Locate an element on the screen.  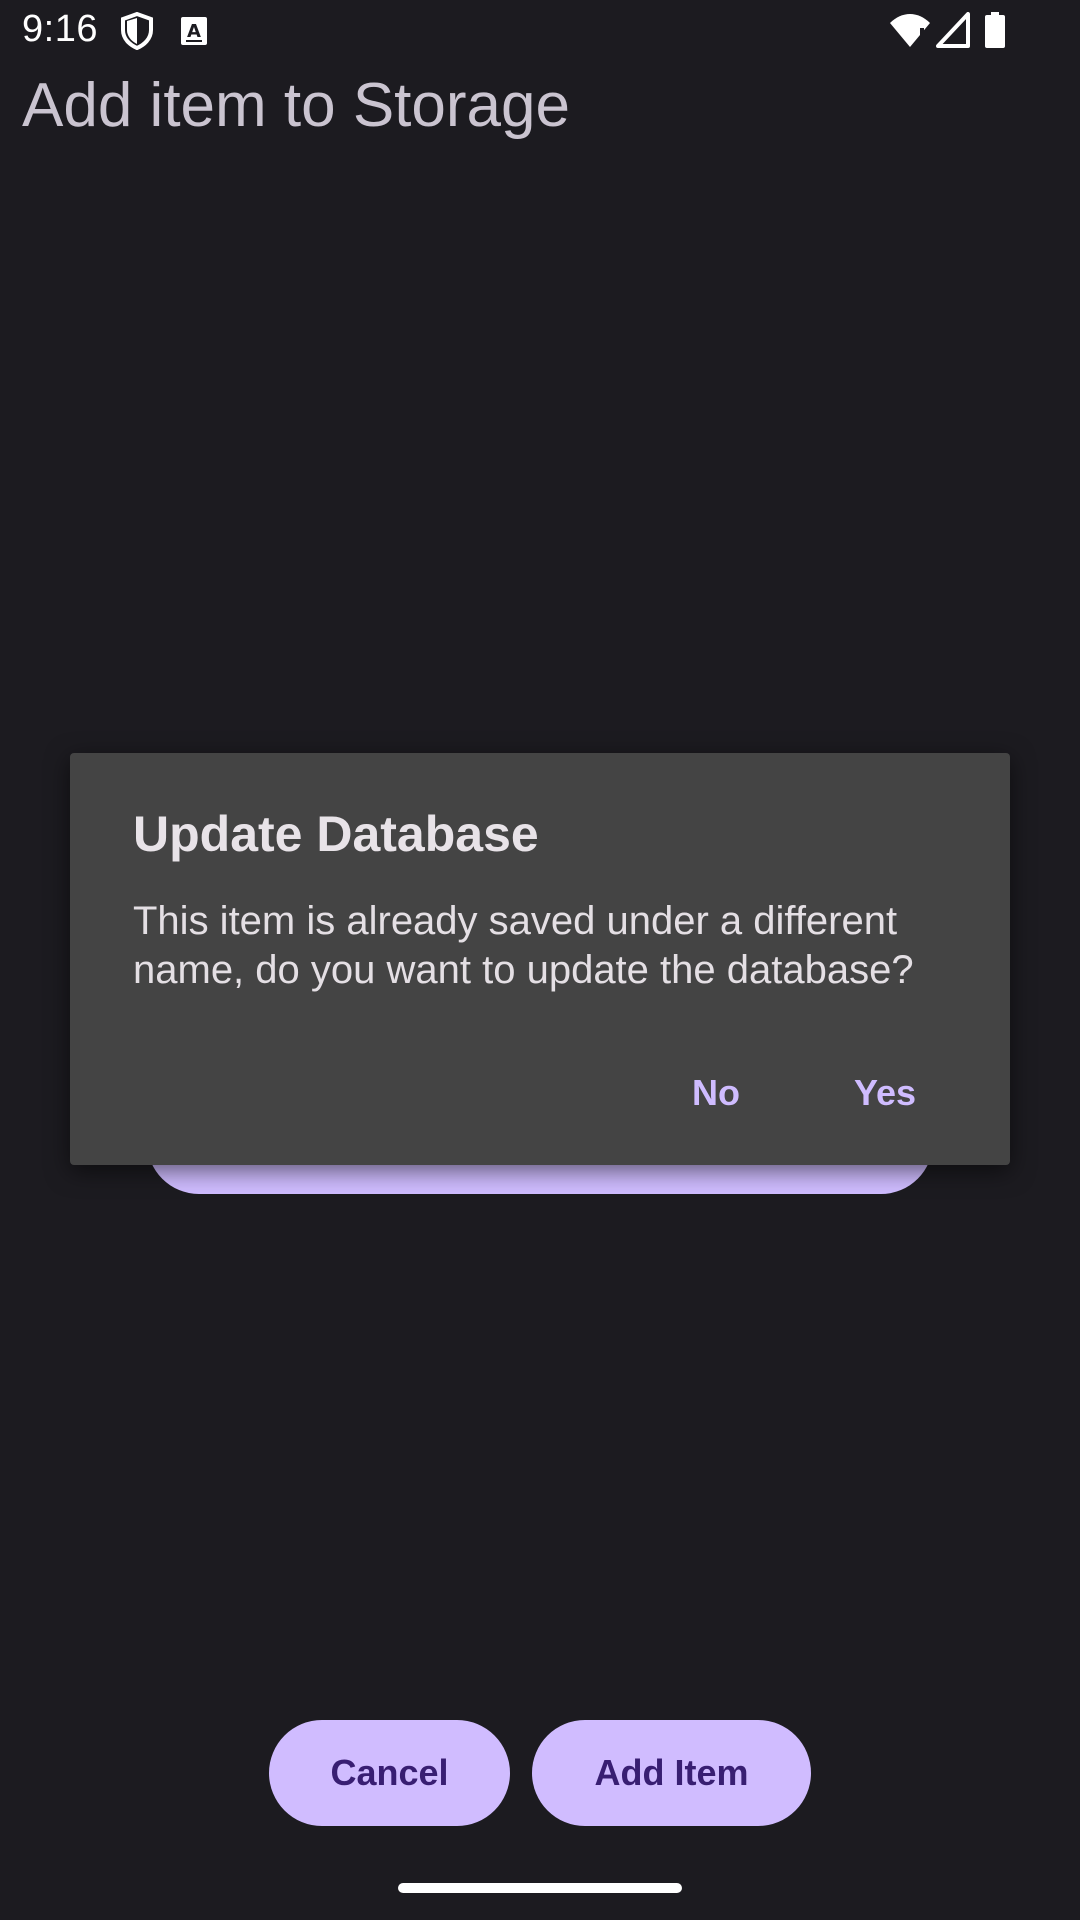
no-button: No is located at coordinates (716, 1093).